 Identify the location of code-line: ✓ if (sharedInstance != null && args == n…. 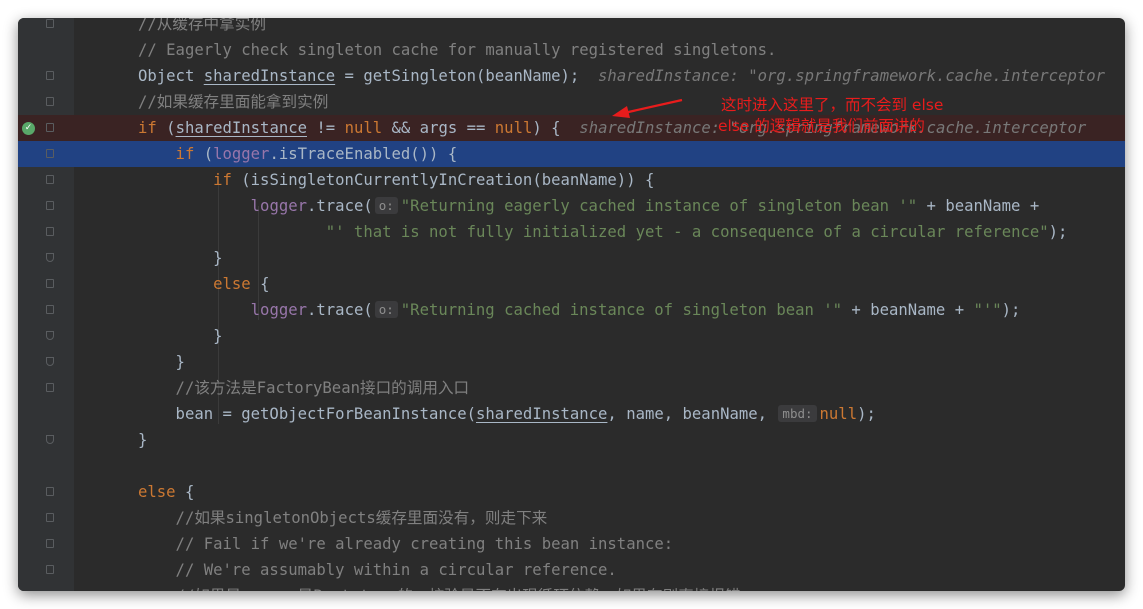
(571, 128).